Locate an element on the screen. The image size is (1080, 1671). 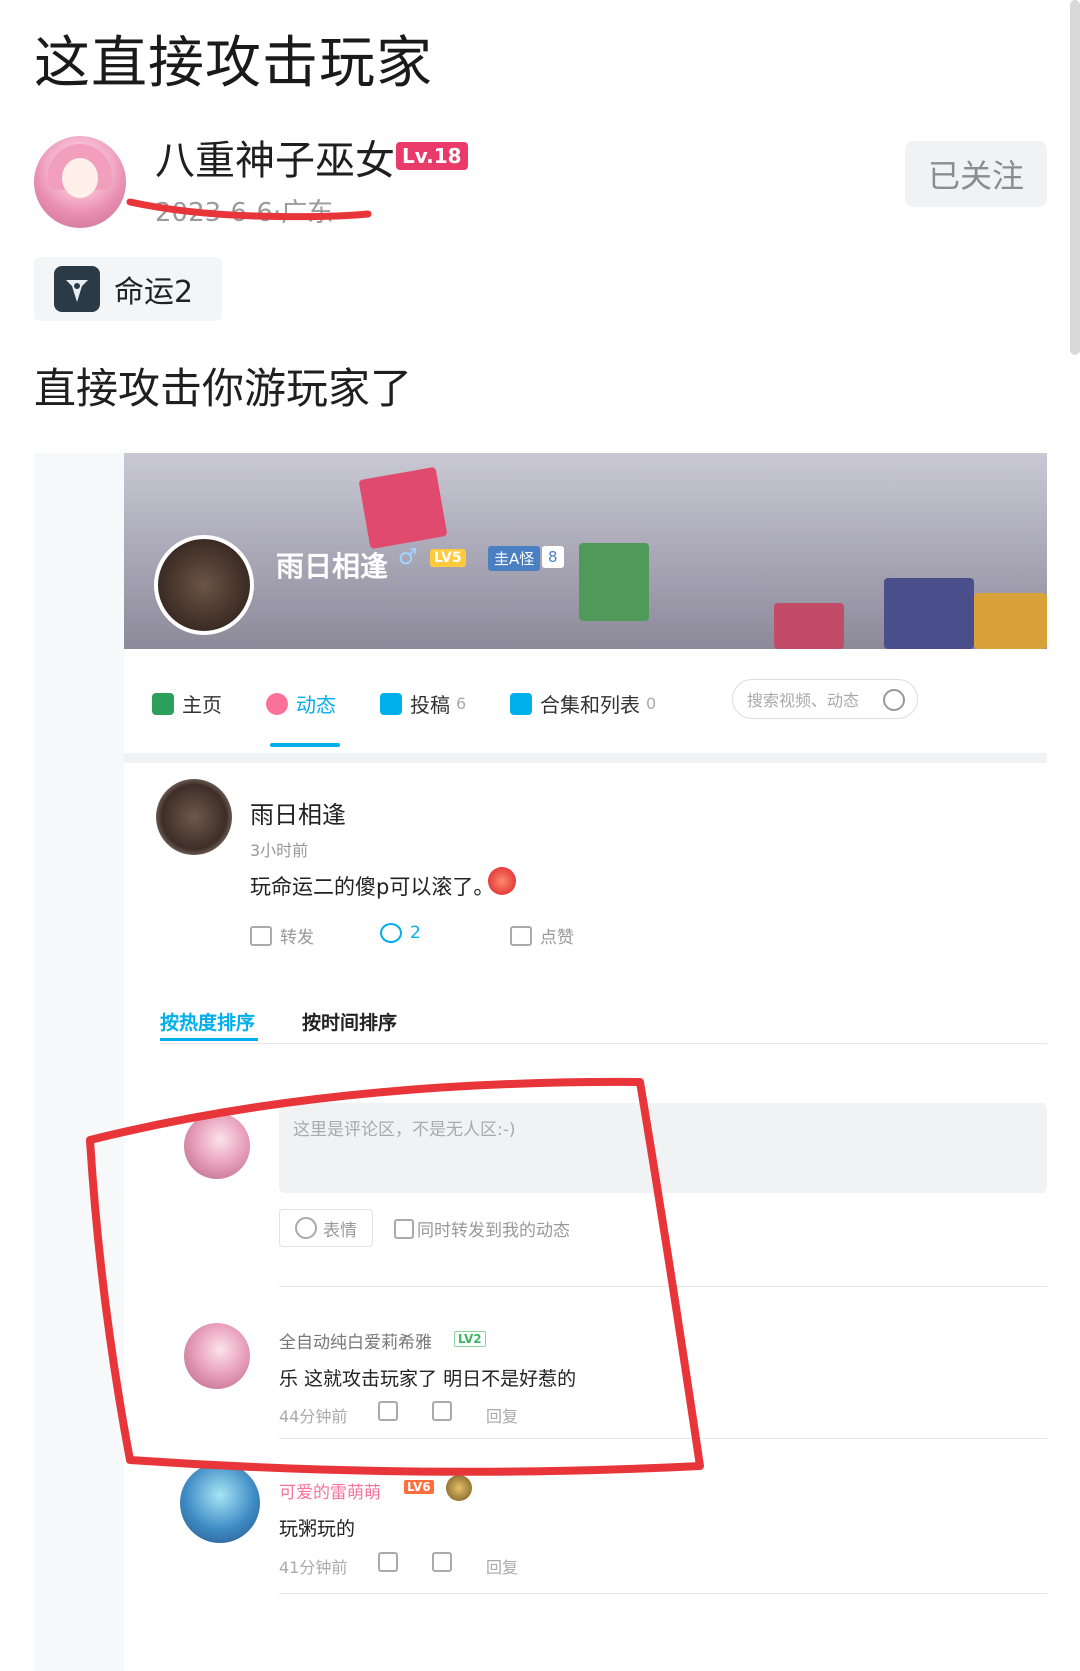
level-badge: Lv.18 is located at coordinates (432, 156).